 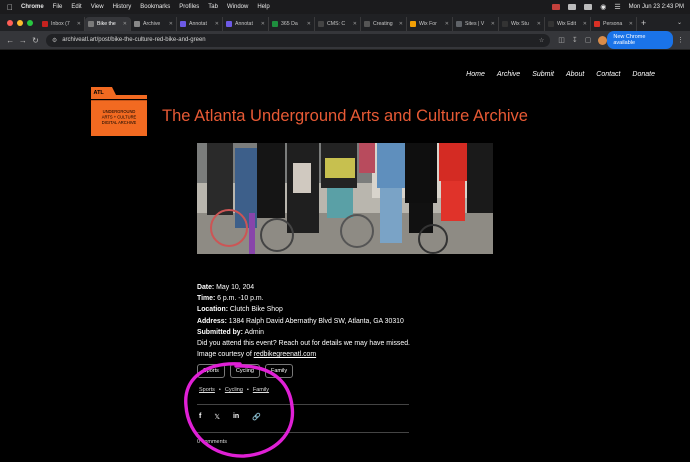 I want to click on location-label: Location:, so click(x=213, y=310).